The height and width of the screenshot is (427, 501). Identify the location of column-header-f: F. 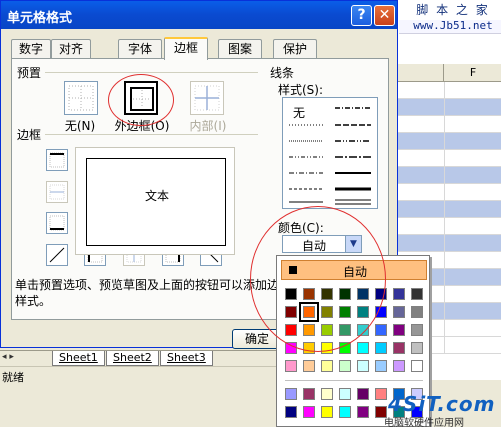
(473, 73).